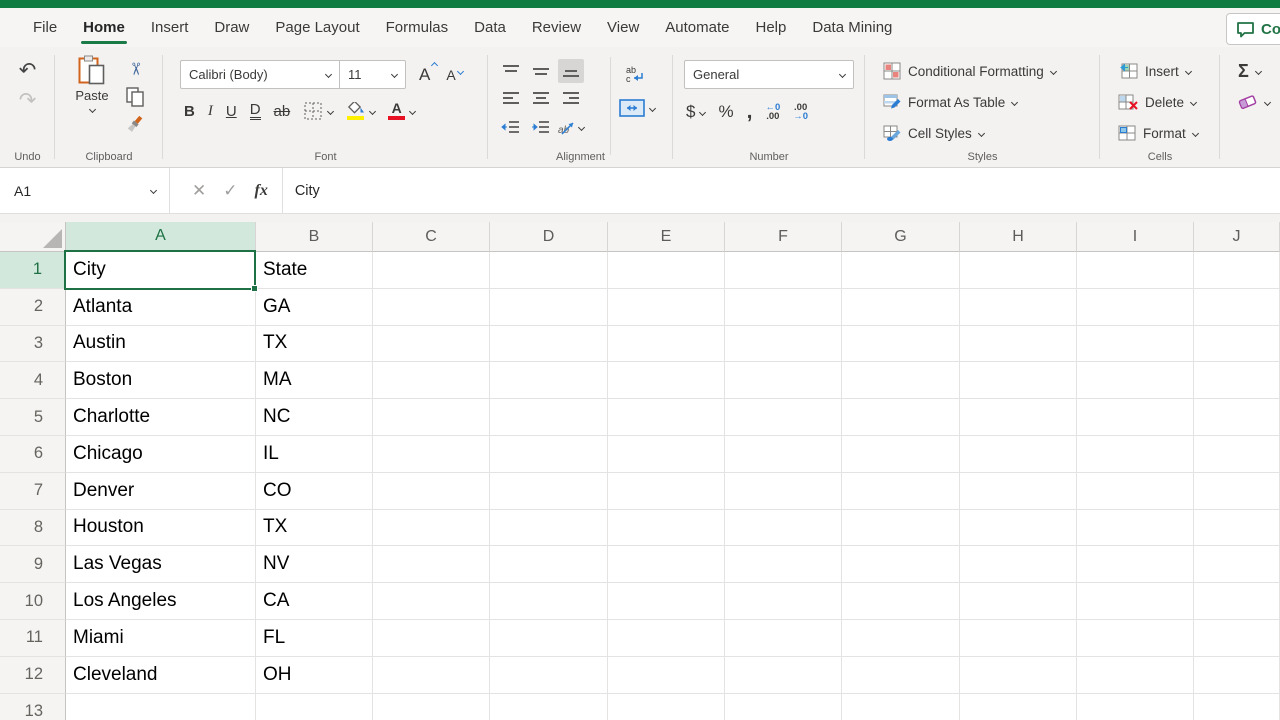 This screenshot has height=720, width=1280. Describe the element at coordinates (314, 706) in the screenshot. I see `cell-B13` at that location.